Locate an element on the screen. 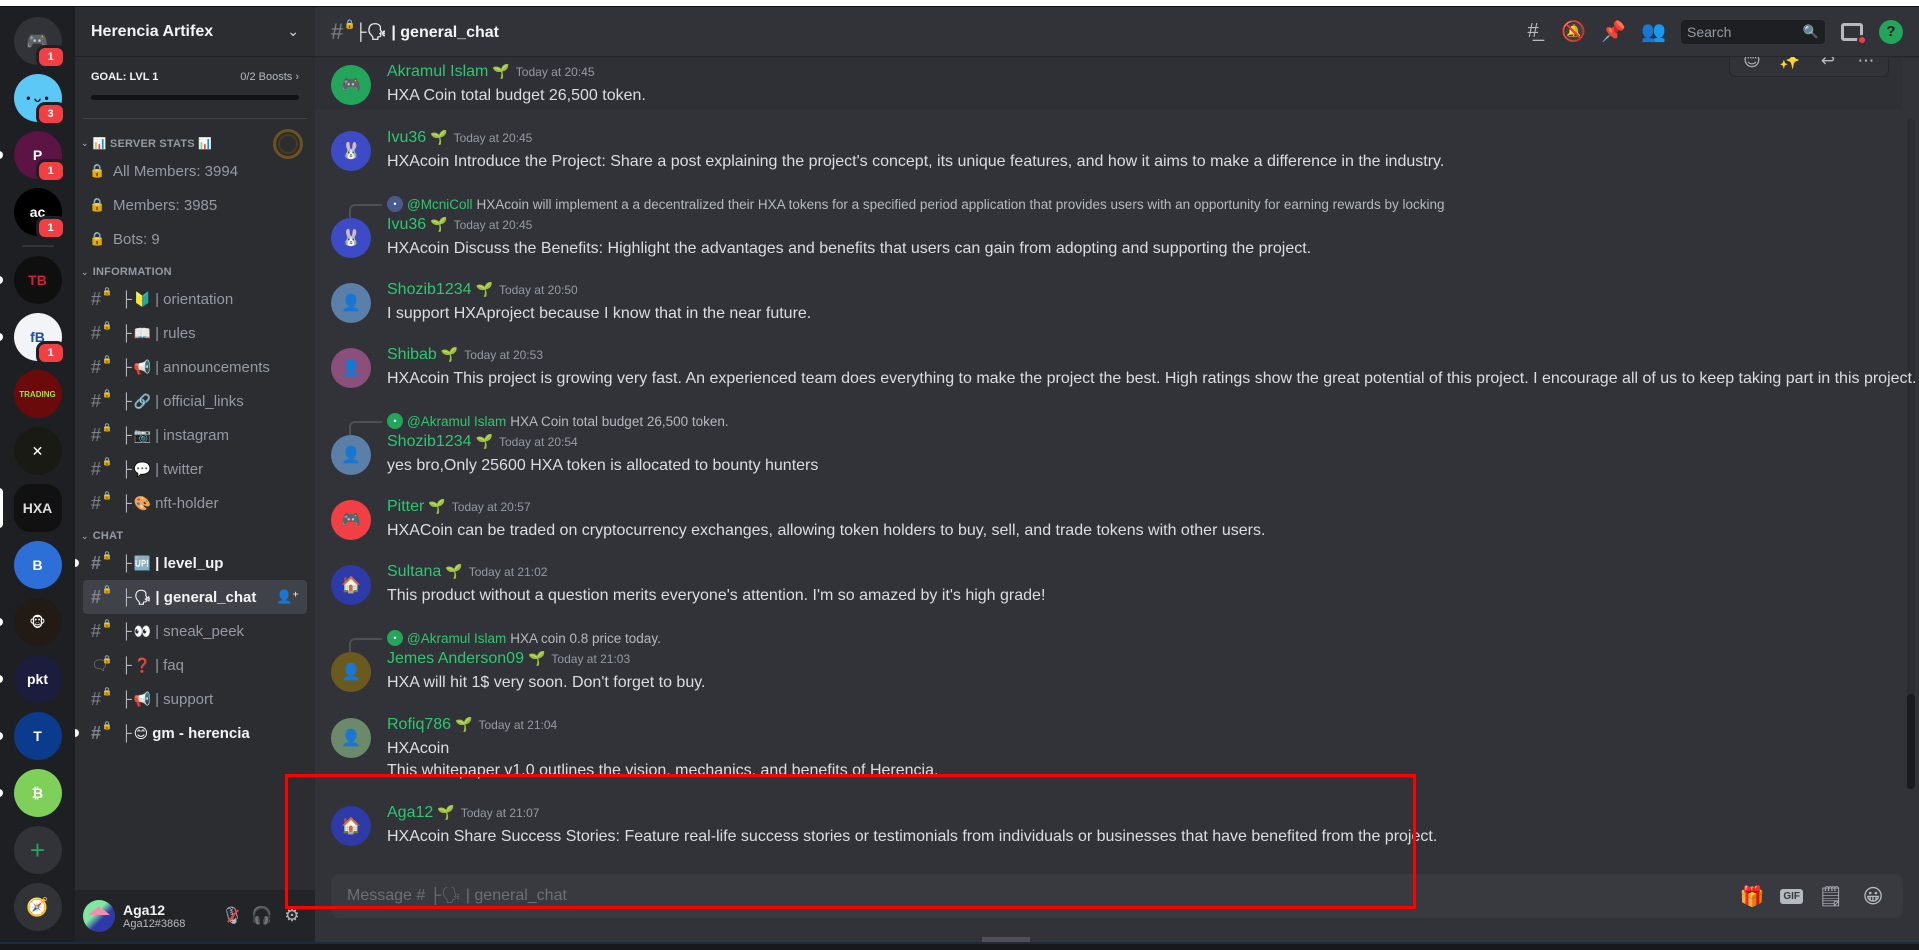 The image size is (1919, 950). scrollbar is located at coordinates (1911, 454).